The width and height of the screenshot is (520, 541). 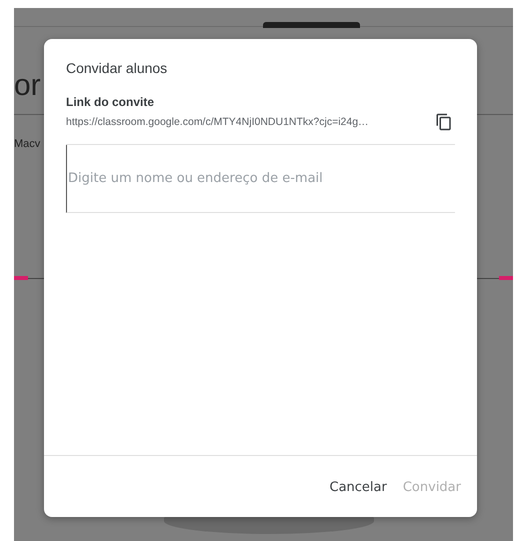 What do you see at coordinates (27, 86) in the screenshot?
I see `page-heading: or` at bounding box center [27, 86].